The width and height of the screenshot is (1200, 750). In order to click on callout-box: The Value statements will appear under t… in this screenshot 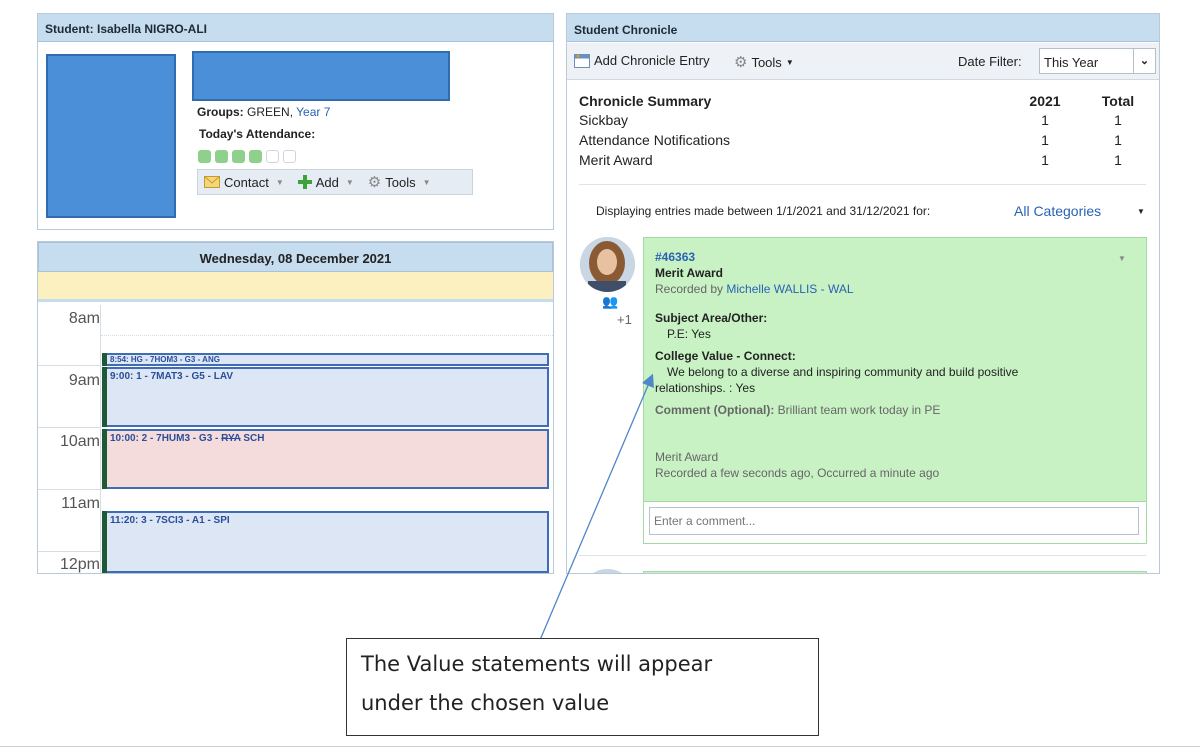, I will do `click(582, 687)`.